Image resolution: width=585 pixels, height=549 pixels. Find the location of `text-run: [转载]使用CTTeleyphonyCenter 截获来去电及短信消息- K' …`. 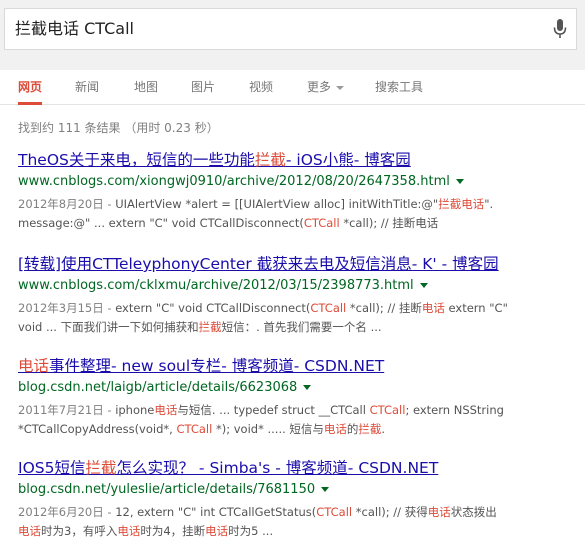

text-run: [转载]使用CTTeleyphonyCenter 截获来去电及短信消息- K' … is located at coordinates (258, 264).